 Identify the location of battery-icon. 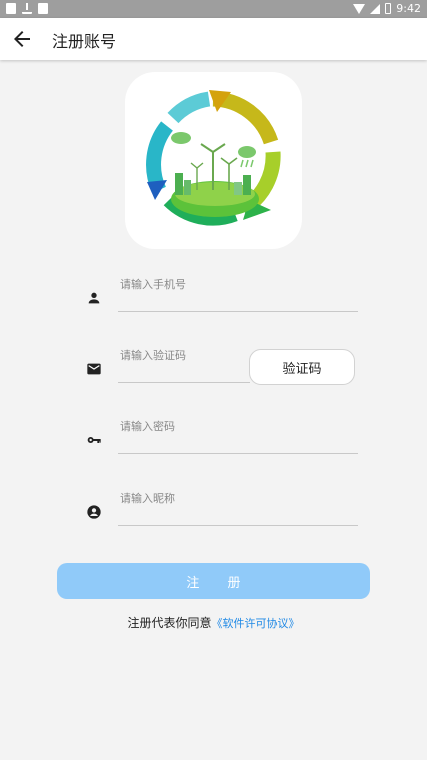
(388, 8).